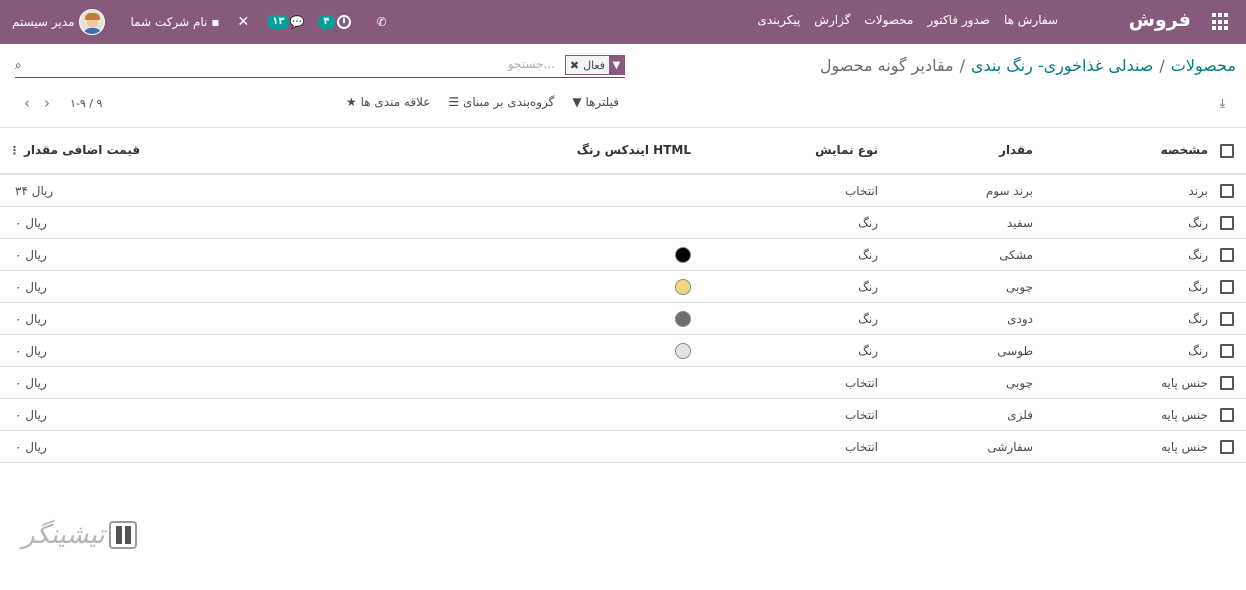 This screenshot has height=590, width=1246. What do you see at coordinates (244, 22) in the screenshot?
I see `debug-close-icon: ✕` at bounding box center [244, 22].